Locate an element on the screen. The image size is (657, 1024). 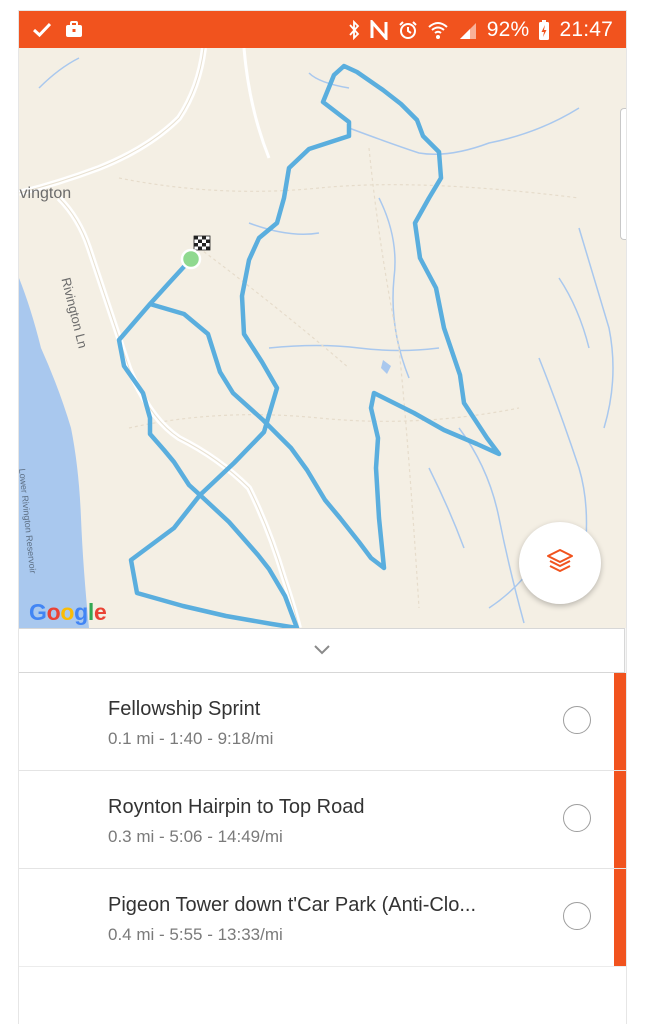
collapse-map-button is located at coordinates (322, 650).